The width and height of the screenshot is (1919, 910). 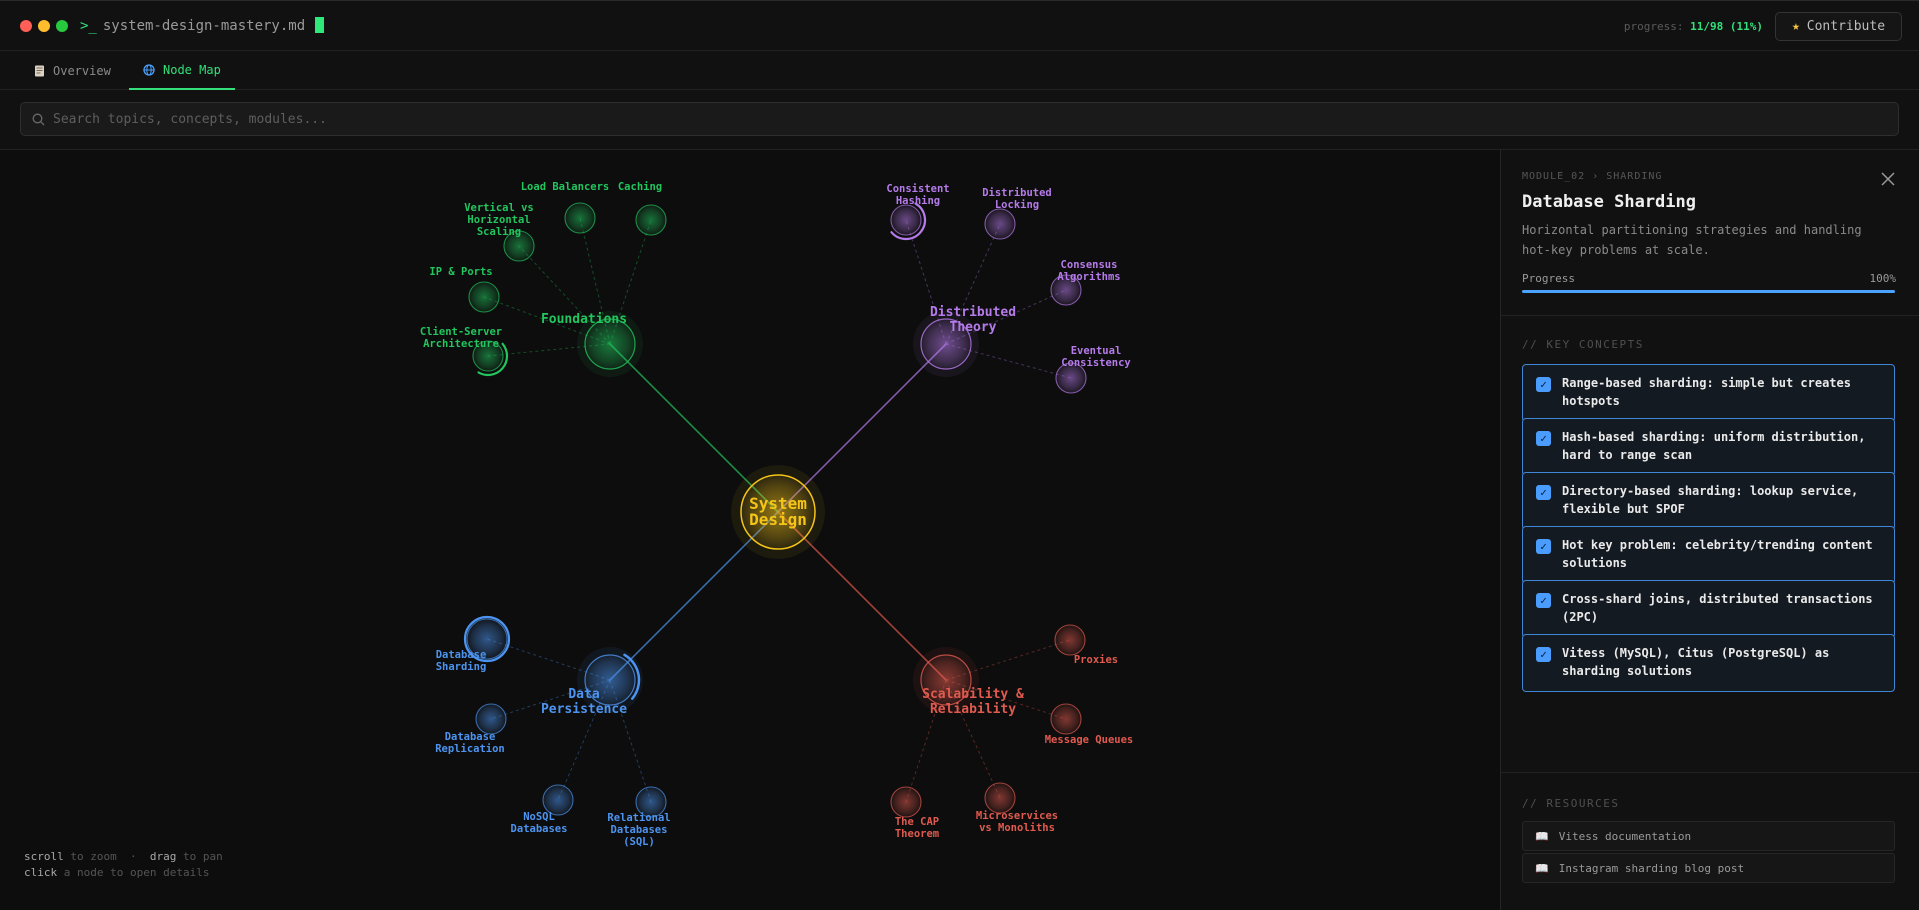 I want to click on terminal-cursor, so click(x=320, y=25).